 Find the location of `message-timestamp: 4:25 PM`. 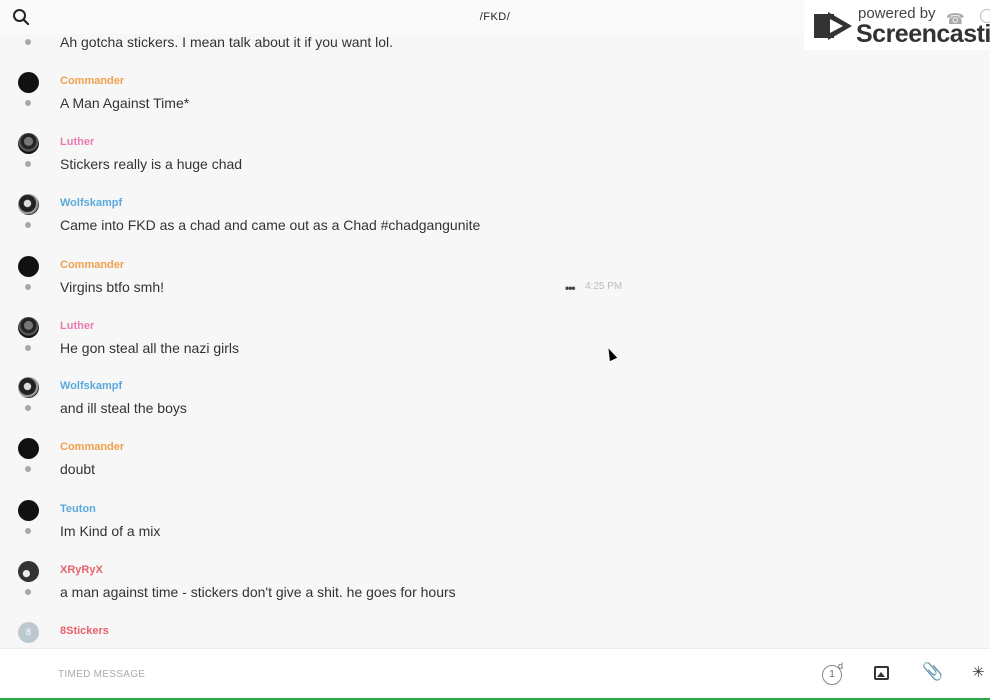

message-timestamp: 4:25 PM is located at coordinates (604, 286).